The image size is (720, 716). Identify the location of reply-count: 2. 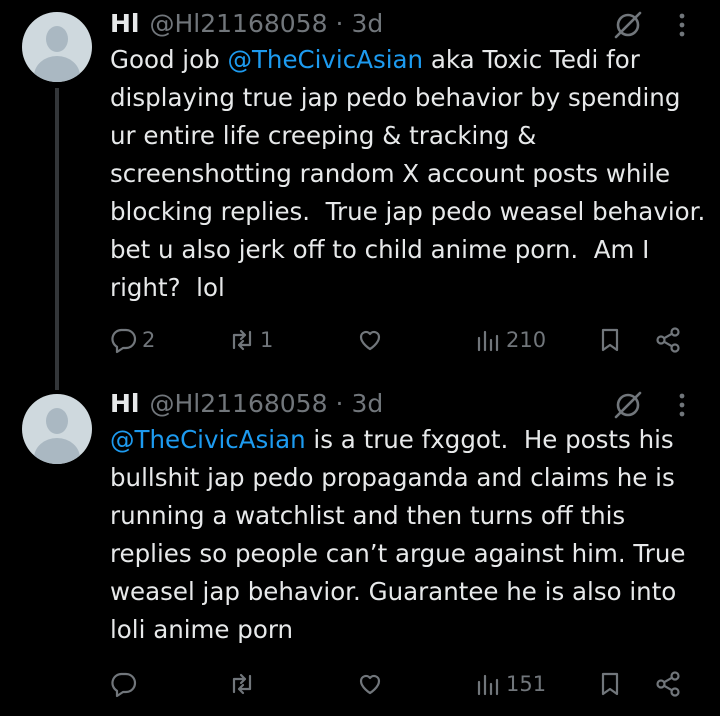
(149, 340).